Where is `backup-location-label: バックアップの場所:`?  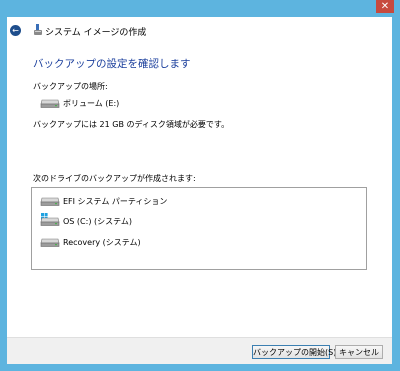
backup-location-label: バックアップの場所: is located at coordinates (70, 86).